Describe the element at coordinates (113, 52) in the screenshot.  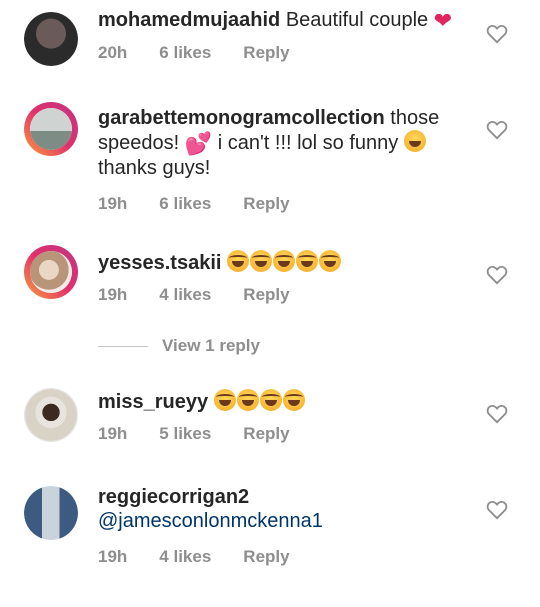
I see `comment-time: 20h` at that location.